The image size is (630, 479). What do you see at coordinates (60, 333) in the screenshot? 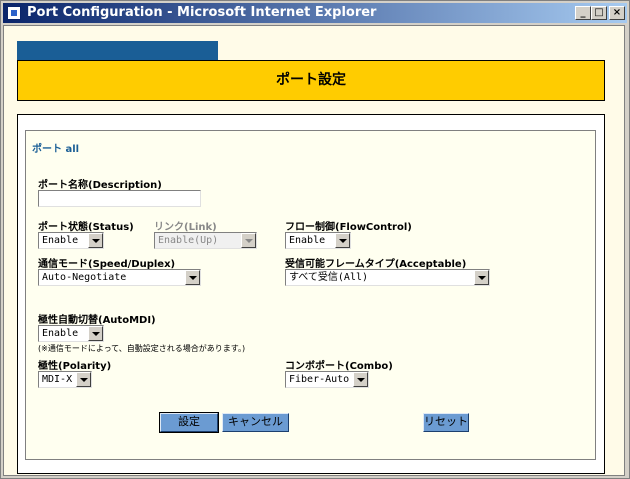
I see `auto-mdi-value: Enable` at bounding box center [60, 333].